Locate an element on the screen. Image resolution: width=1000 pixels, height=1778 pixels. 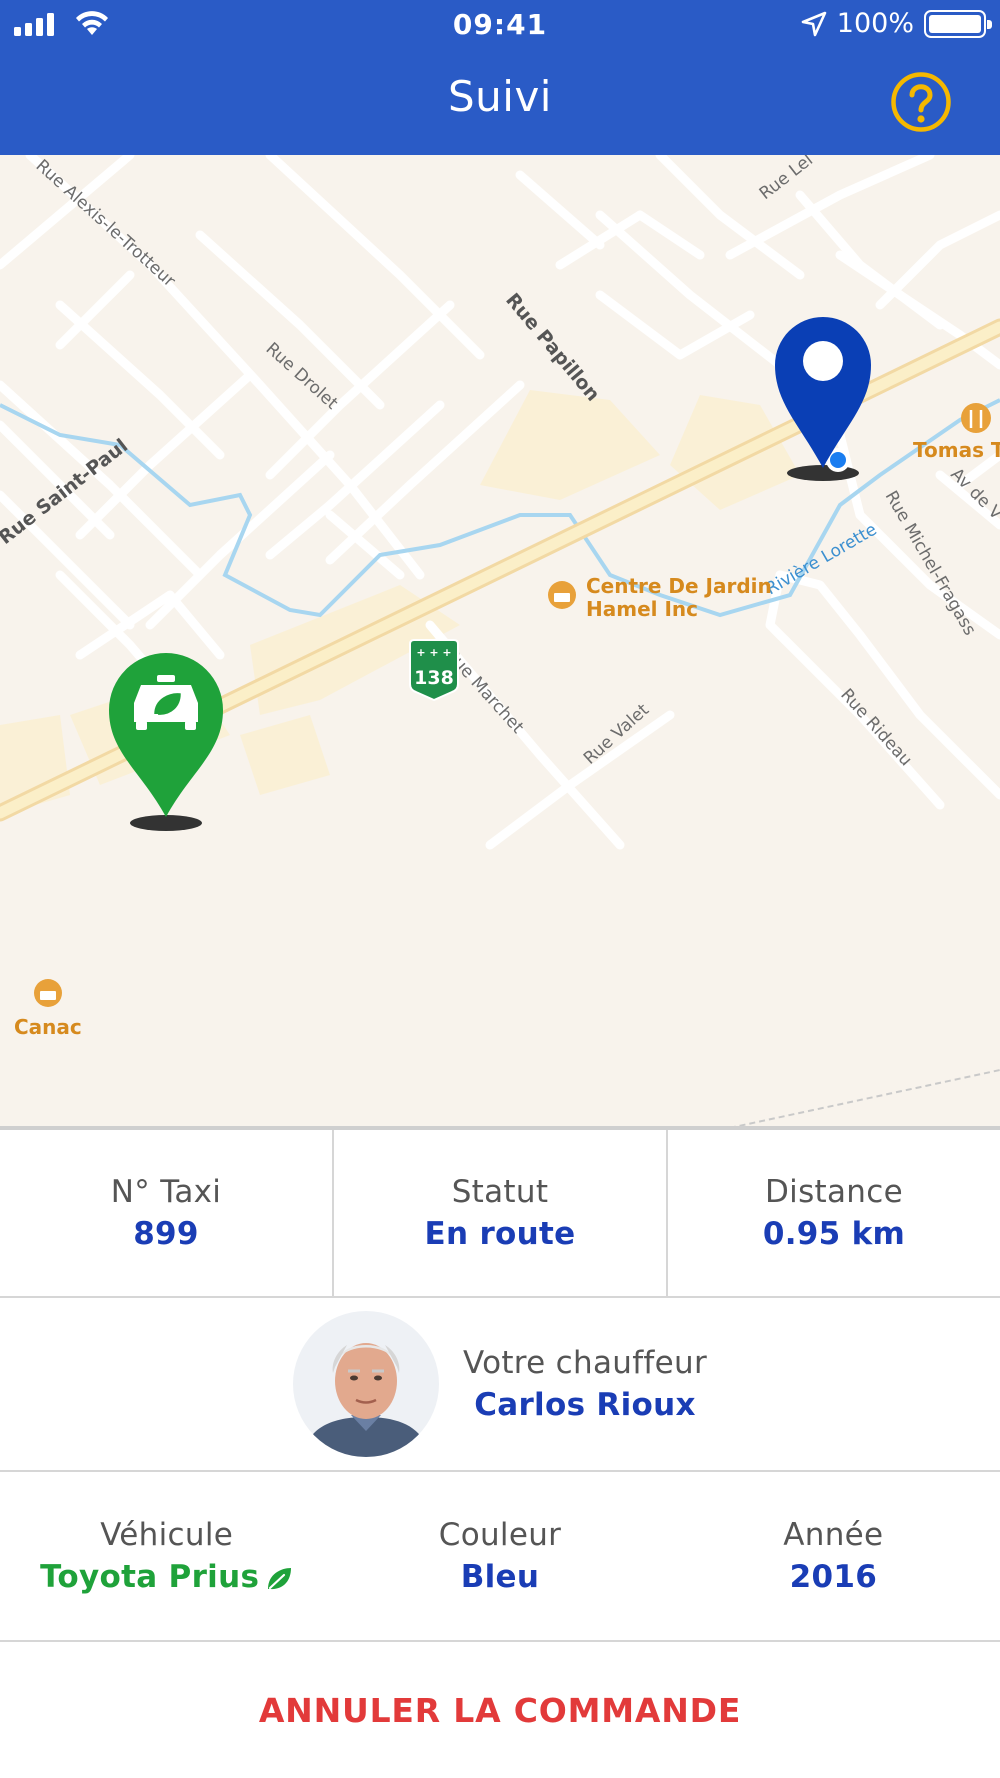
status-cell: Statut En route is located at coordinates (501, 1213).